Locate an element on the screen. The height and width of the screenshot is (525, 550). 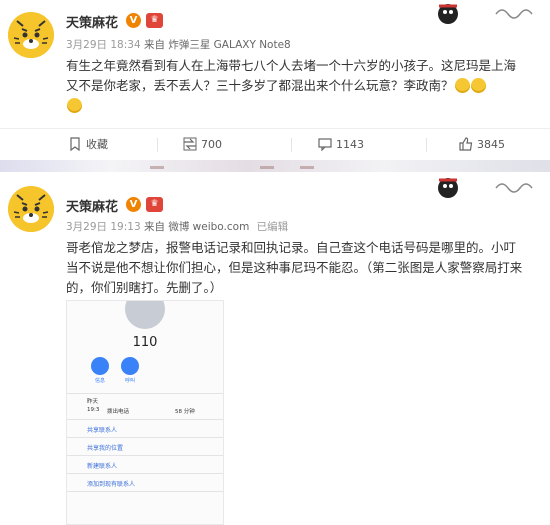
message-label: 信息 is located at coordinates (99, 381).